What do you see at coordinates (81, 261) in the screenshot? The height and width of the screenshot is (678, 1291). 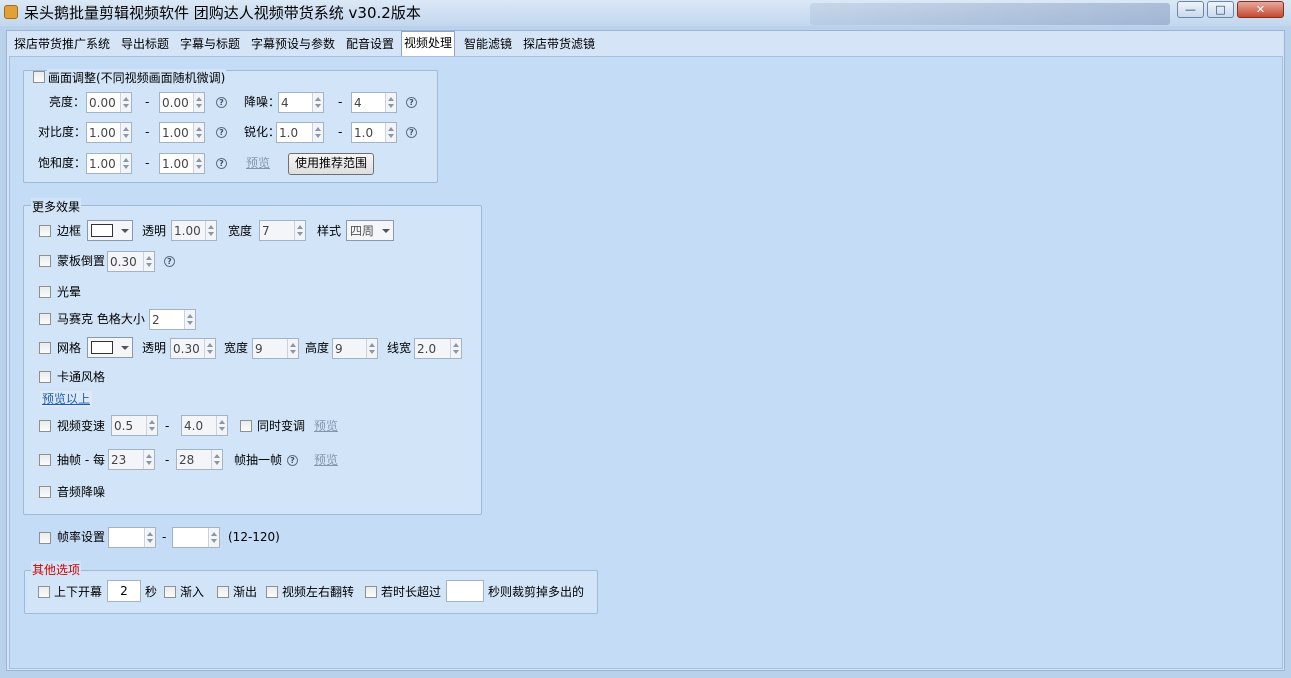 I see `mask-invert-label: 蒙板倒置` at bounding box center [81, 261].